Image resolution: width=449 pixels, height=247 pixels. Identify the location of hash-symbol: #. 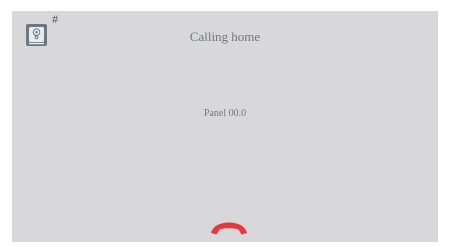
(55, 19).